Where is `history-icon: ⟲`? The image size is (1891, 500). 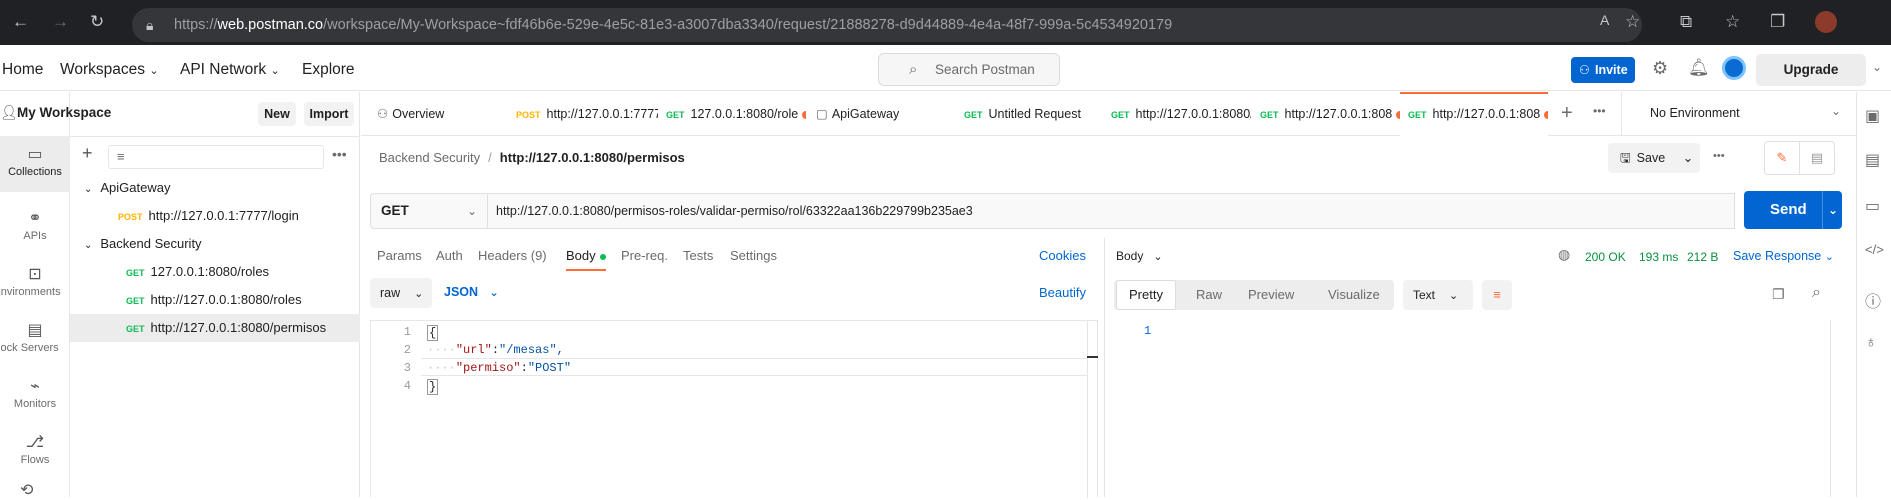
history-icon: ⟲ is located at coordinates (26, 490).